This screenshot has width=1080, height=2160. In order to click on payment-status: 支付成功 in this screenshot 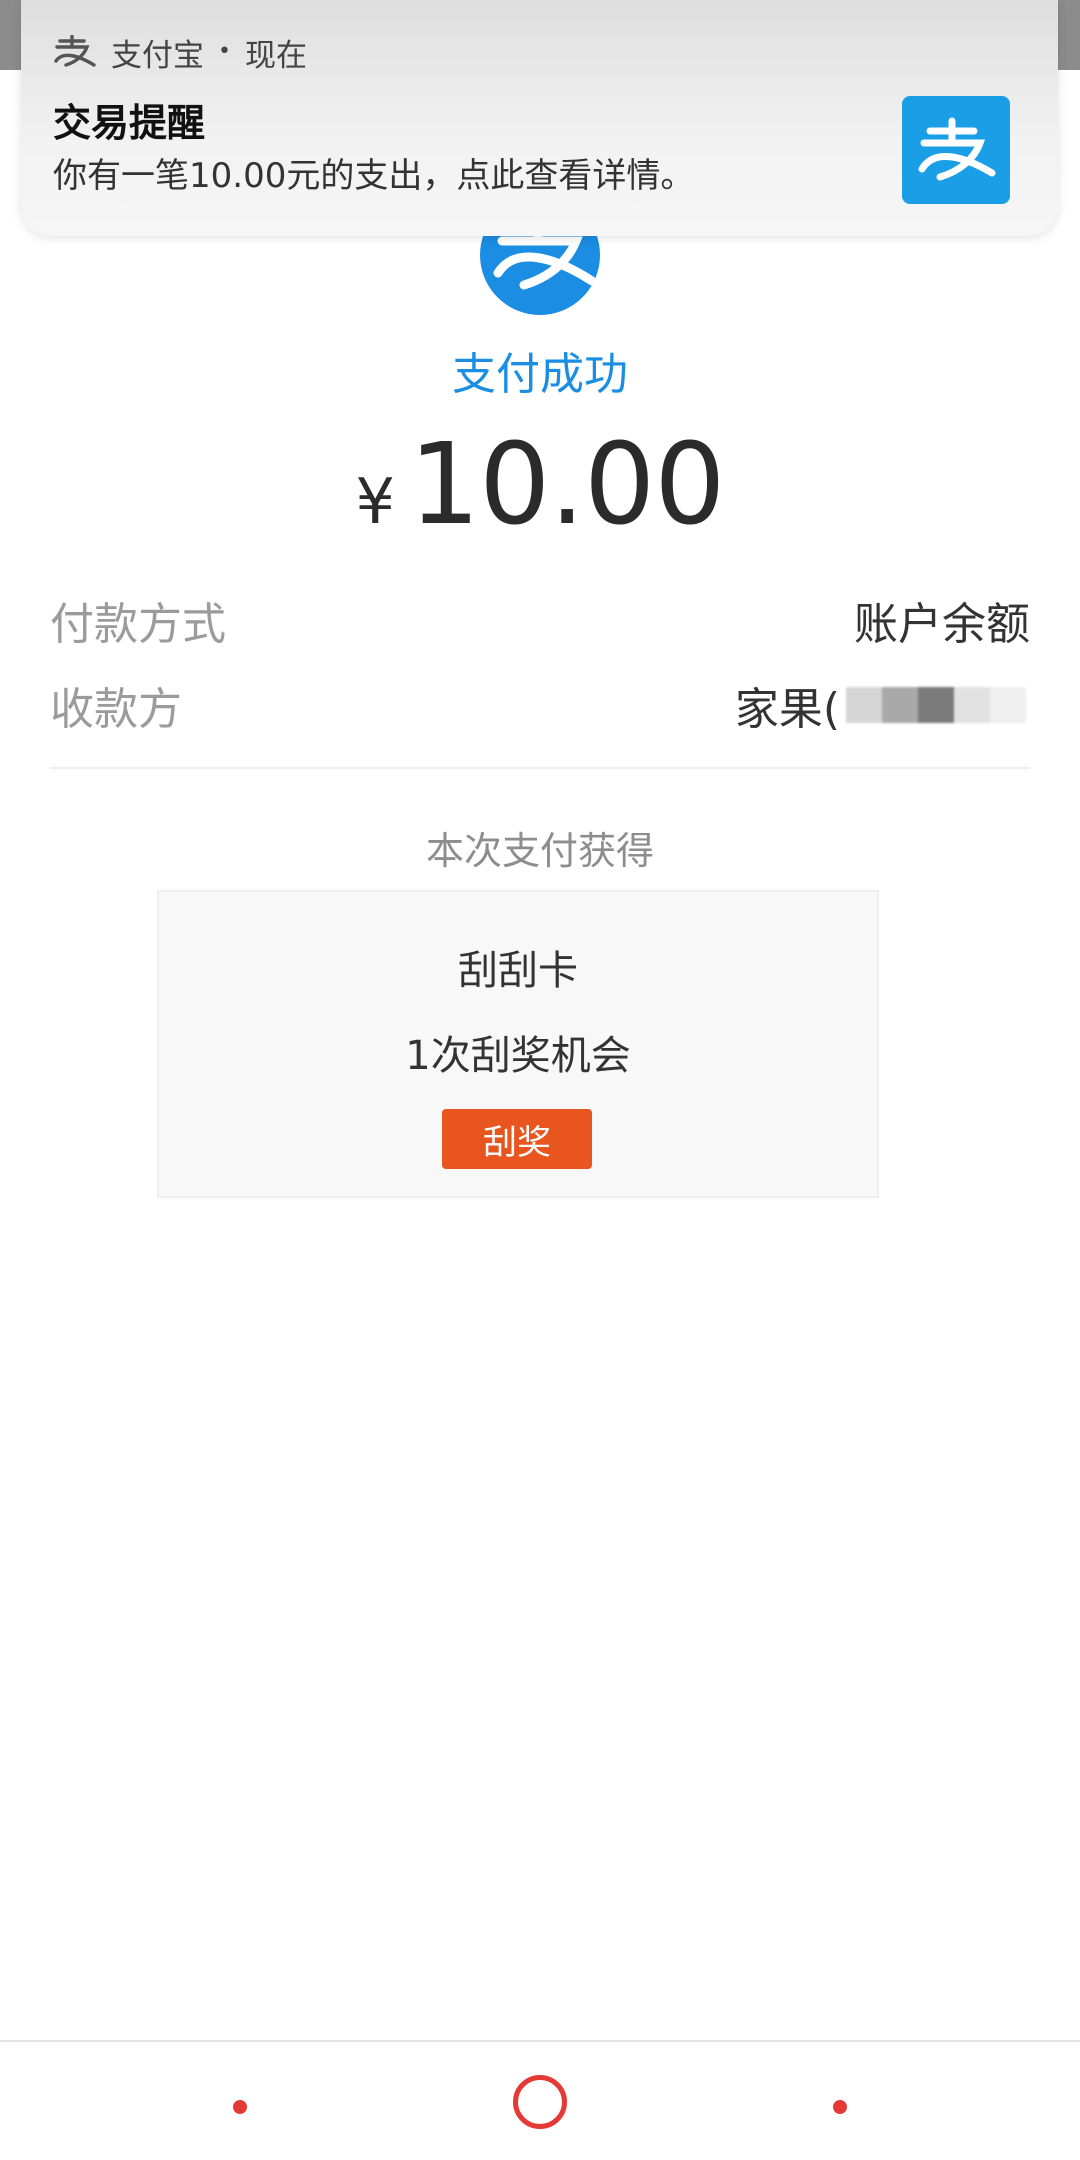, I will do `click(540, 374)`.